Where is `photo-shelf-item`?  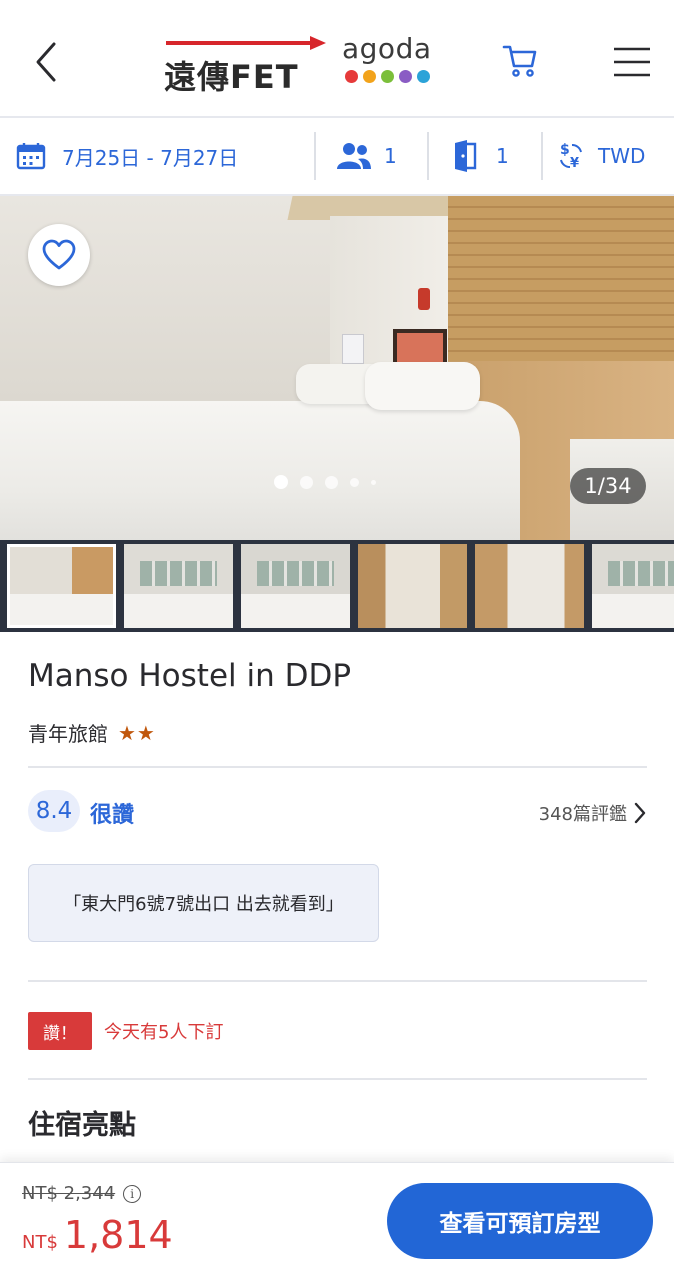
photo-shelf-item is located at coordinates (353, 349).